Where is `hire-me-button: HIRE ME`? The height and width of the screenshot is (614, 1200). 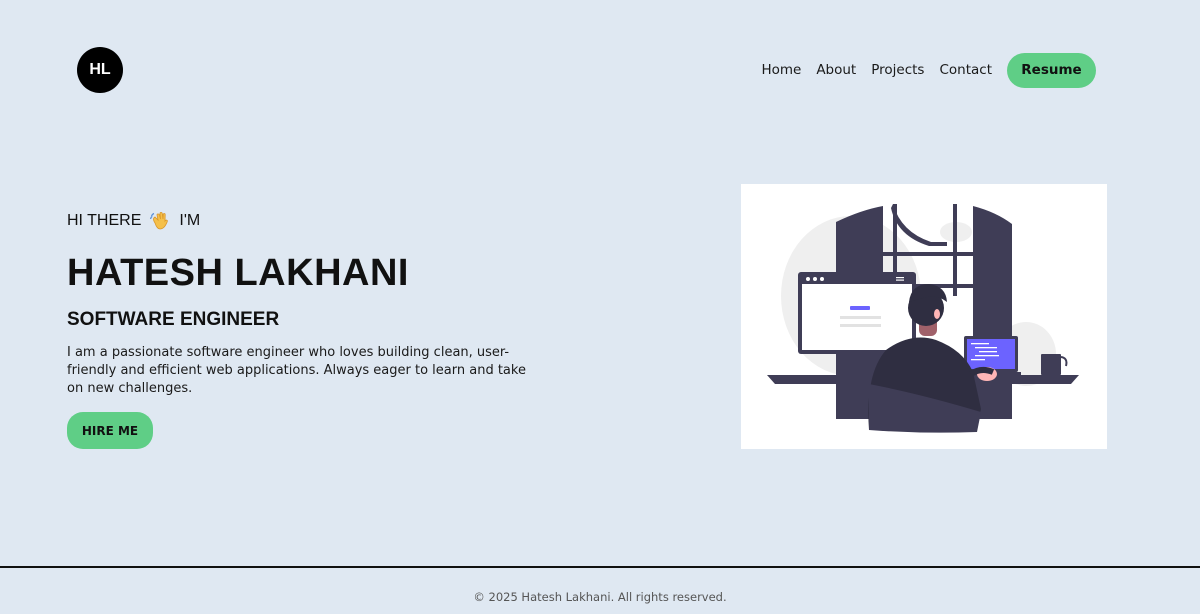
hire-me-button: HIRE ME is located at coordinates (110, 430).